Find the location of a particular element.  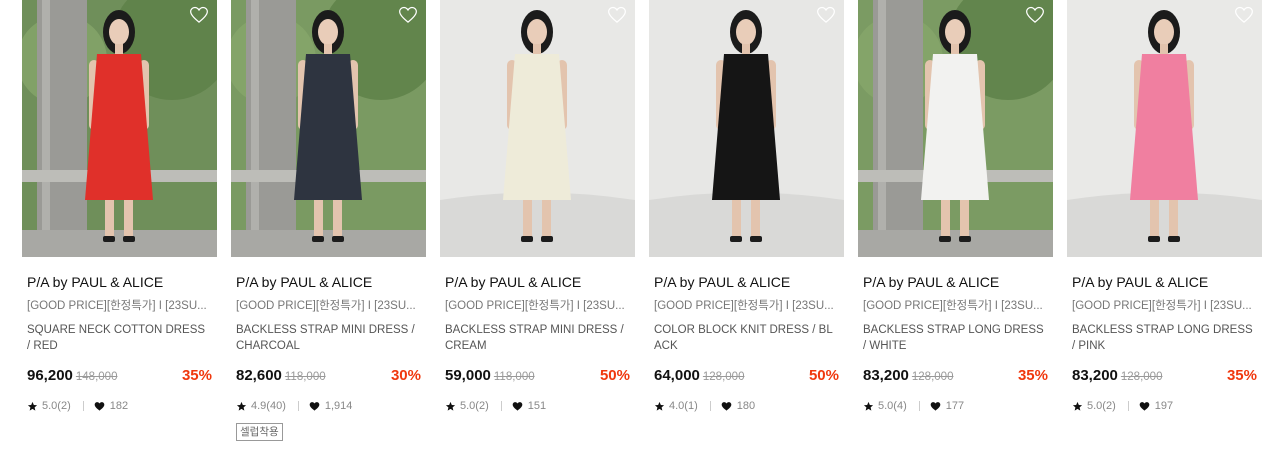

like-count: 182 is located at coordinates (119, 406).